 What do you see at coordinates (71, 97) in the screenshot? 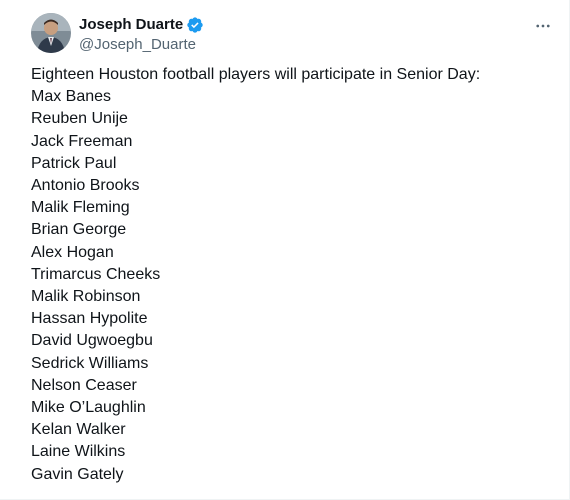
I see `list-item: Max Banes` at bounding box center [71, 97].